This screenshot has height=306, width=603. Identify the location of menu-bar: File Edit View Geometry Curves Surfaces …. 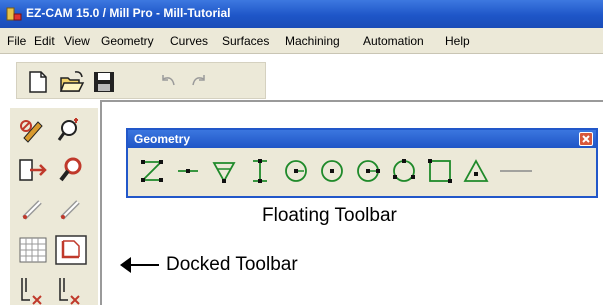
(301, 40).